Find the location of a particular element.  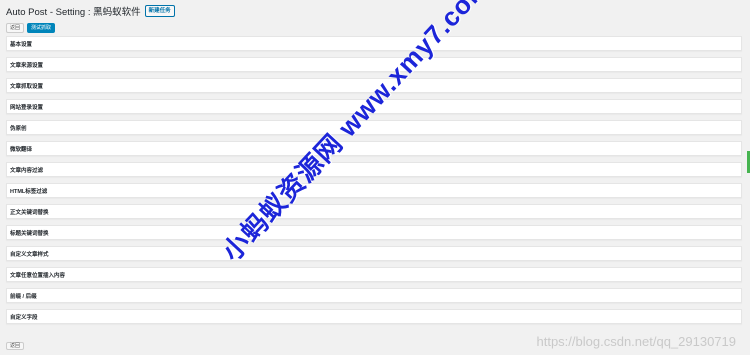

page-title: Auto Post - Setting : 黑蚂蚁软件 is located at coordinates (73, 12).